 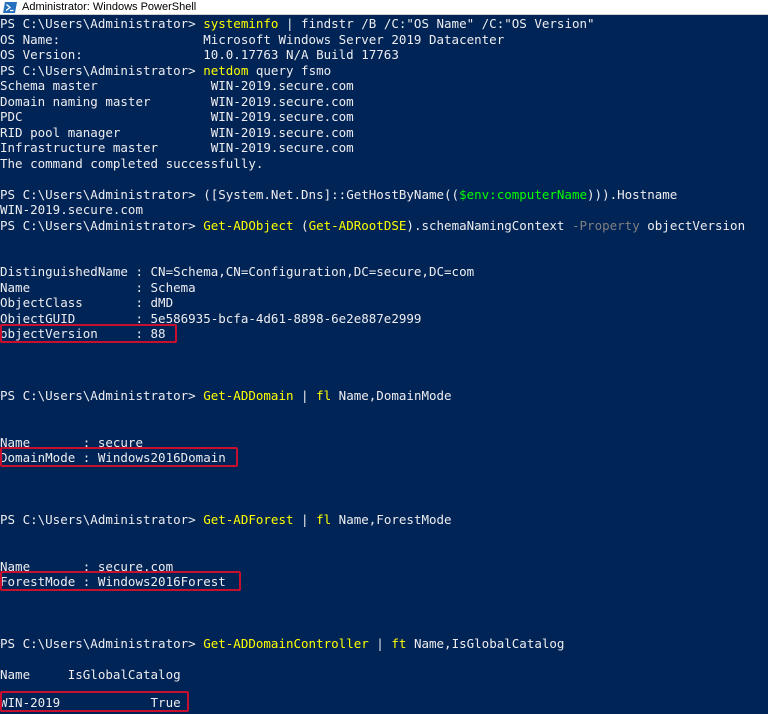 I want to click on console-line: Domain naming master WIN-2019.secure.com, so click(x=177, y=101).